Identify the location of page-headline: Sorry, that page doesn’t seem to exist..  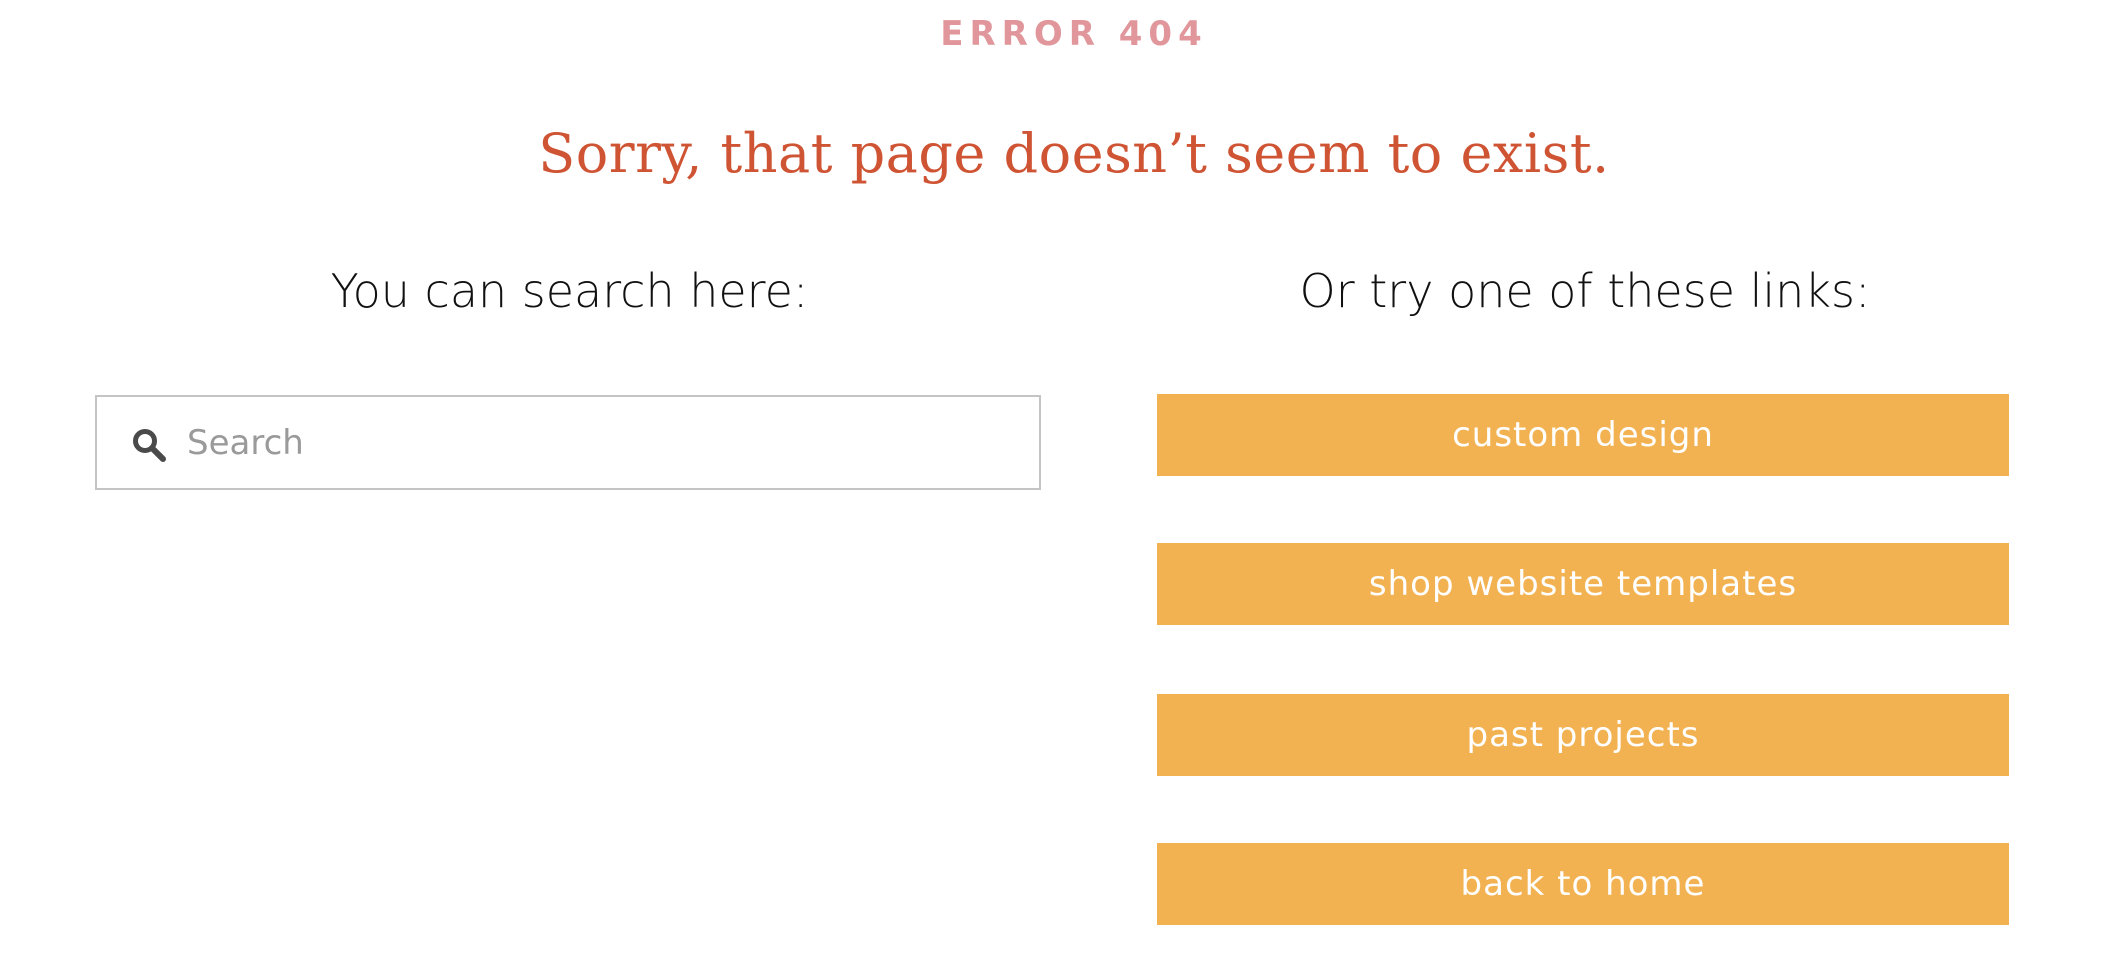
(1074, 153).